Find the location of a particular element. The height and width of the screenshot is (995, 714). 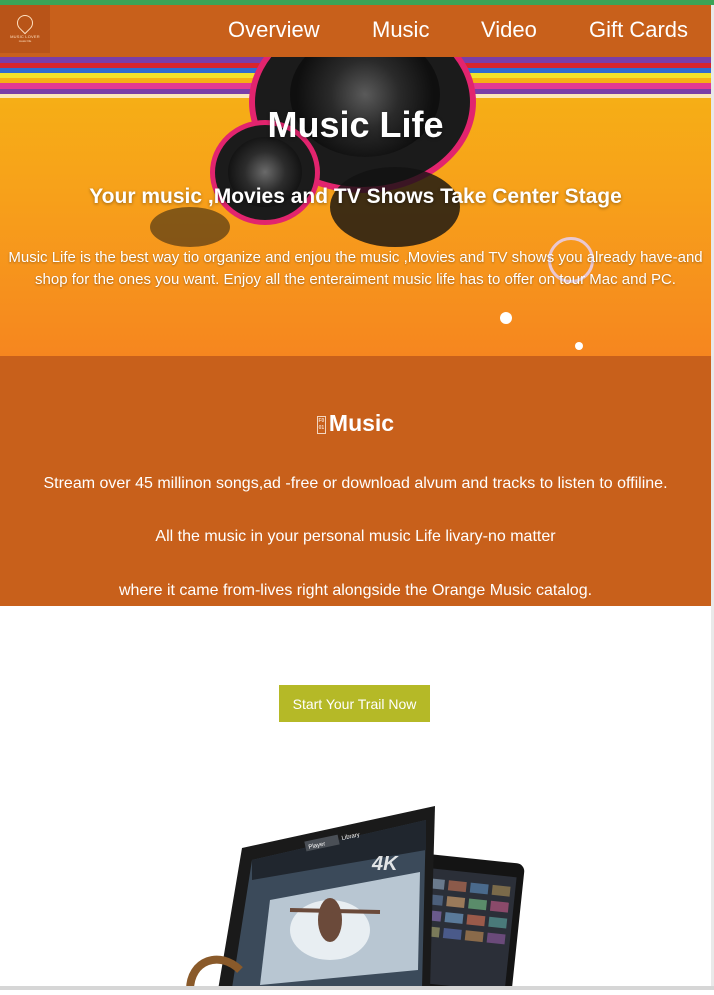

hero-title: Music Life is located at coordinates (355, 124).